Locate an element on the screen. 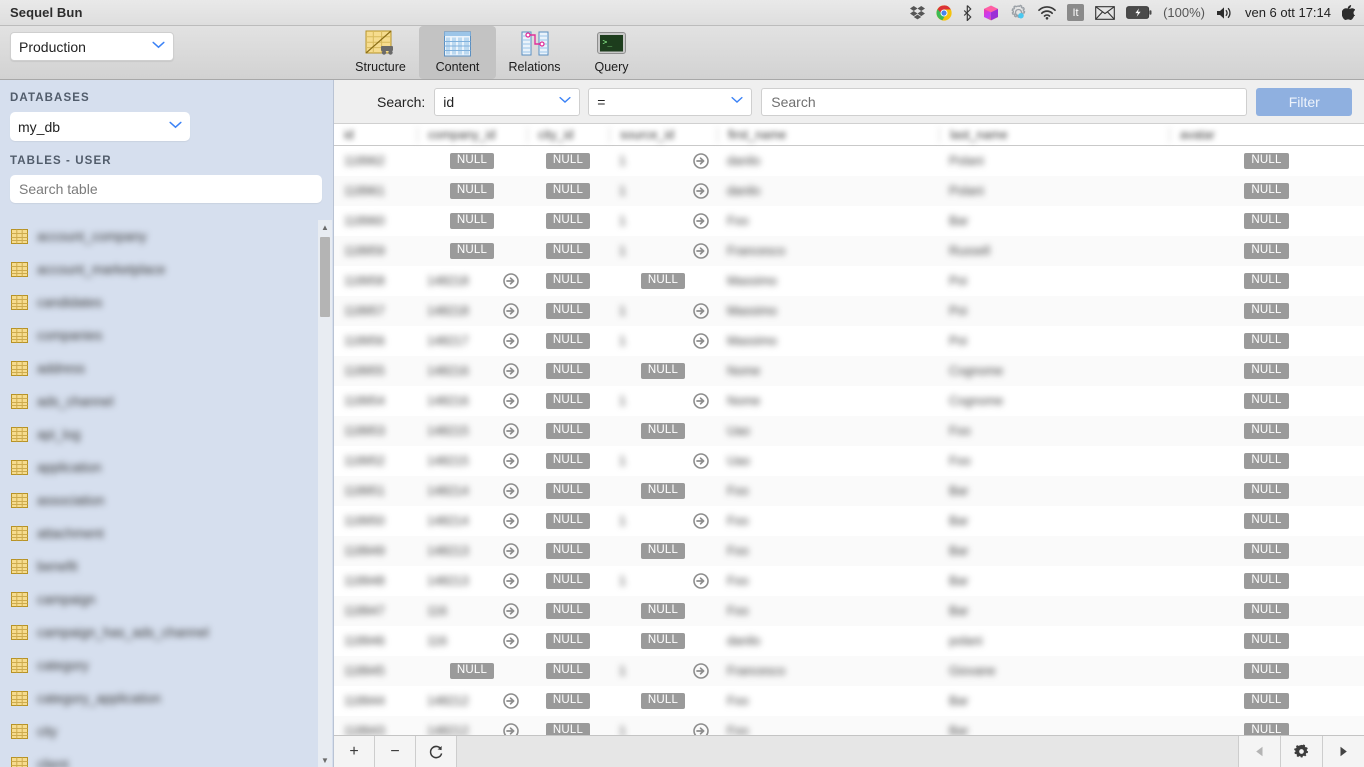  table-row: 118954 148216 NULL 1 Nome Cognome NULL is located at coordinates (849, 401).